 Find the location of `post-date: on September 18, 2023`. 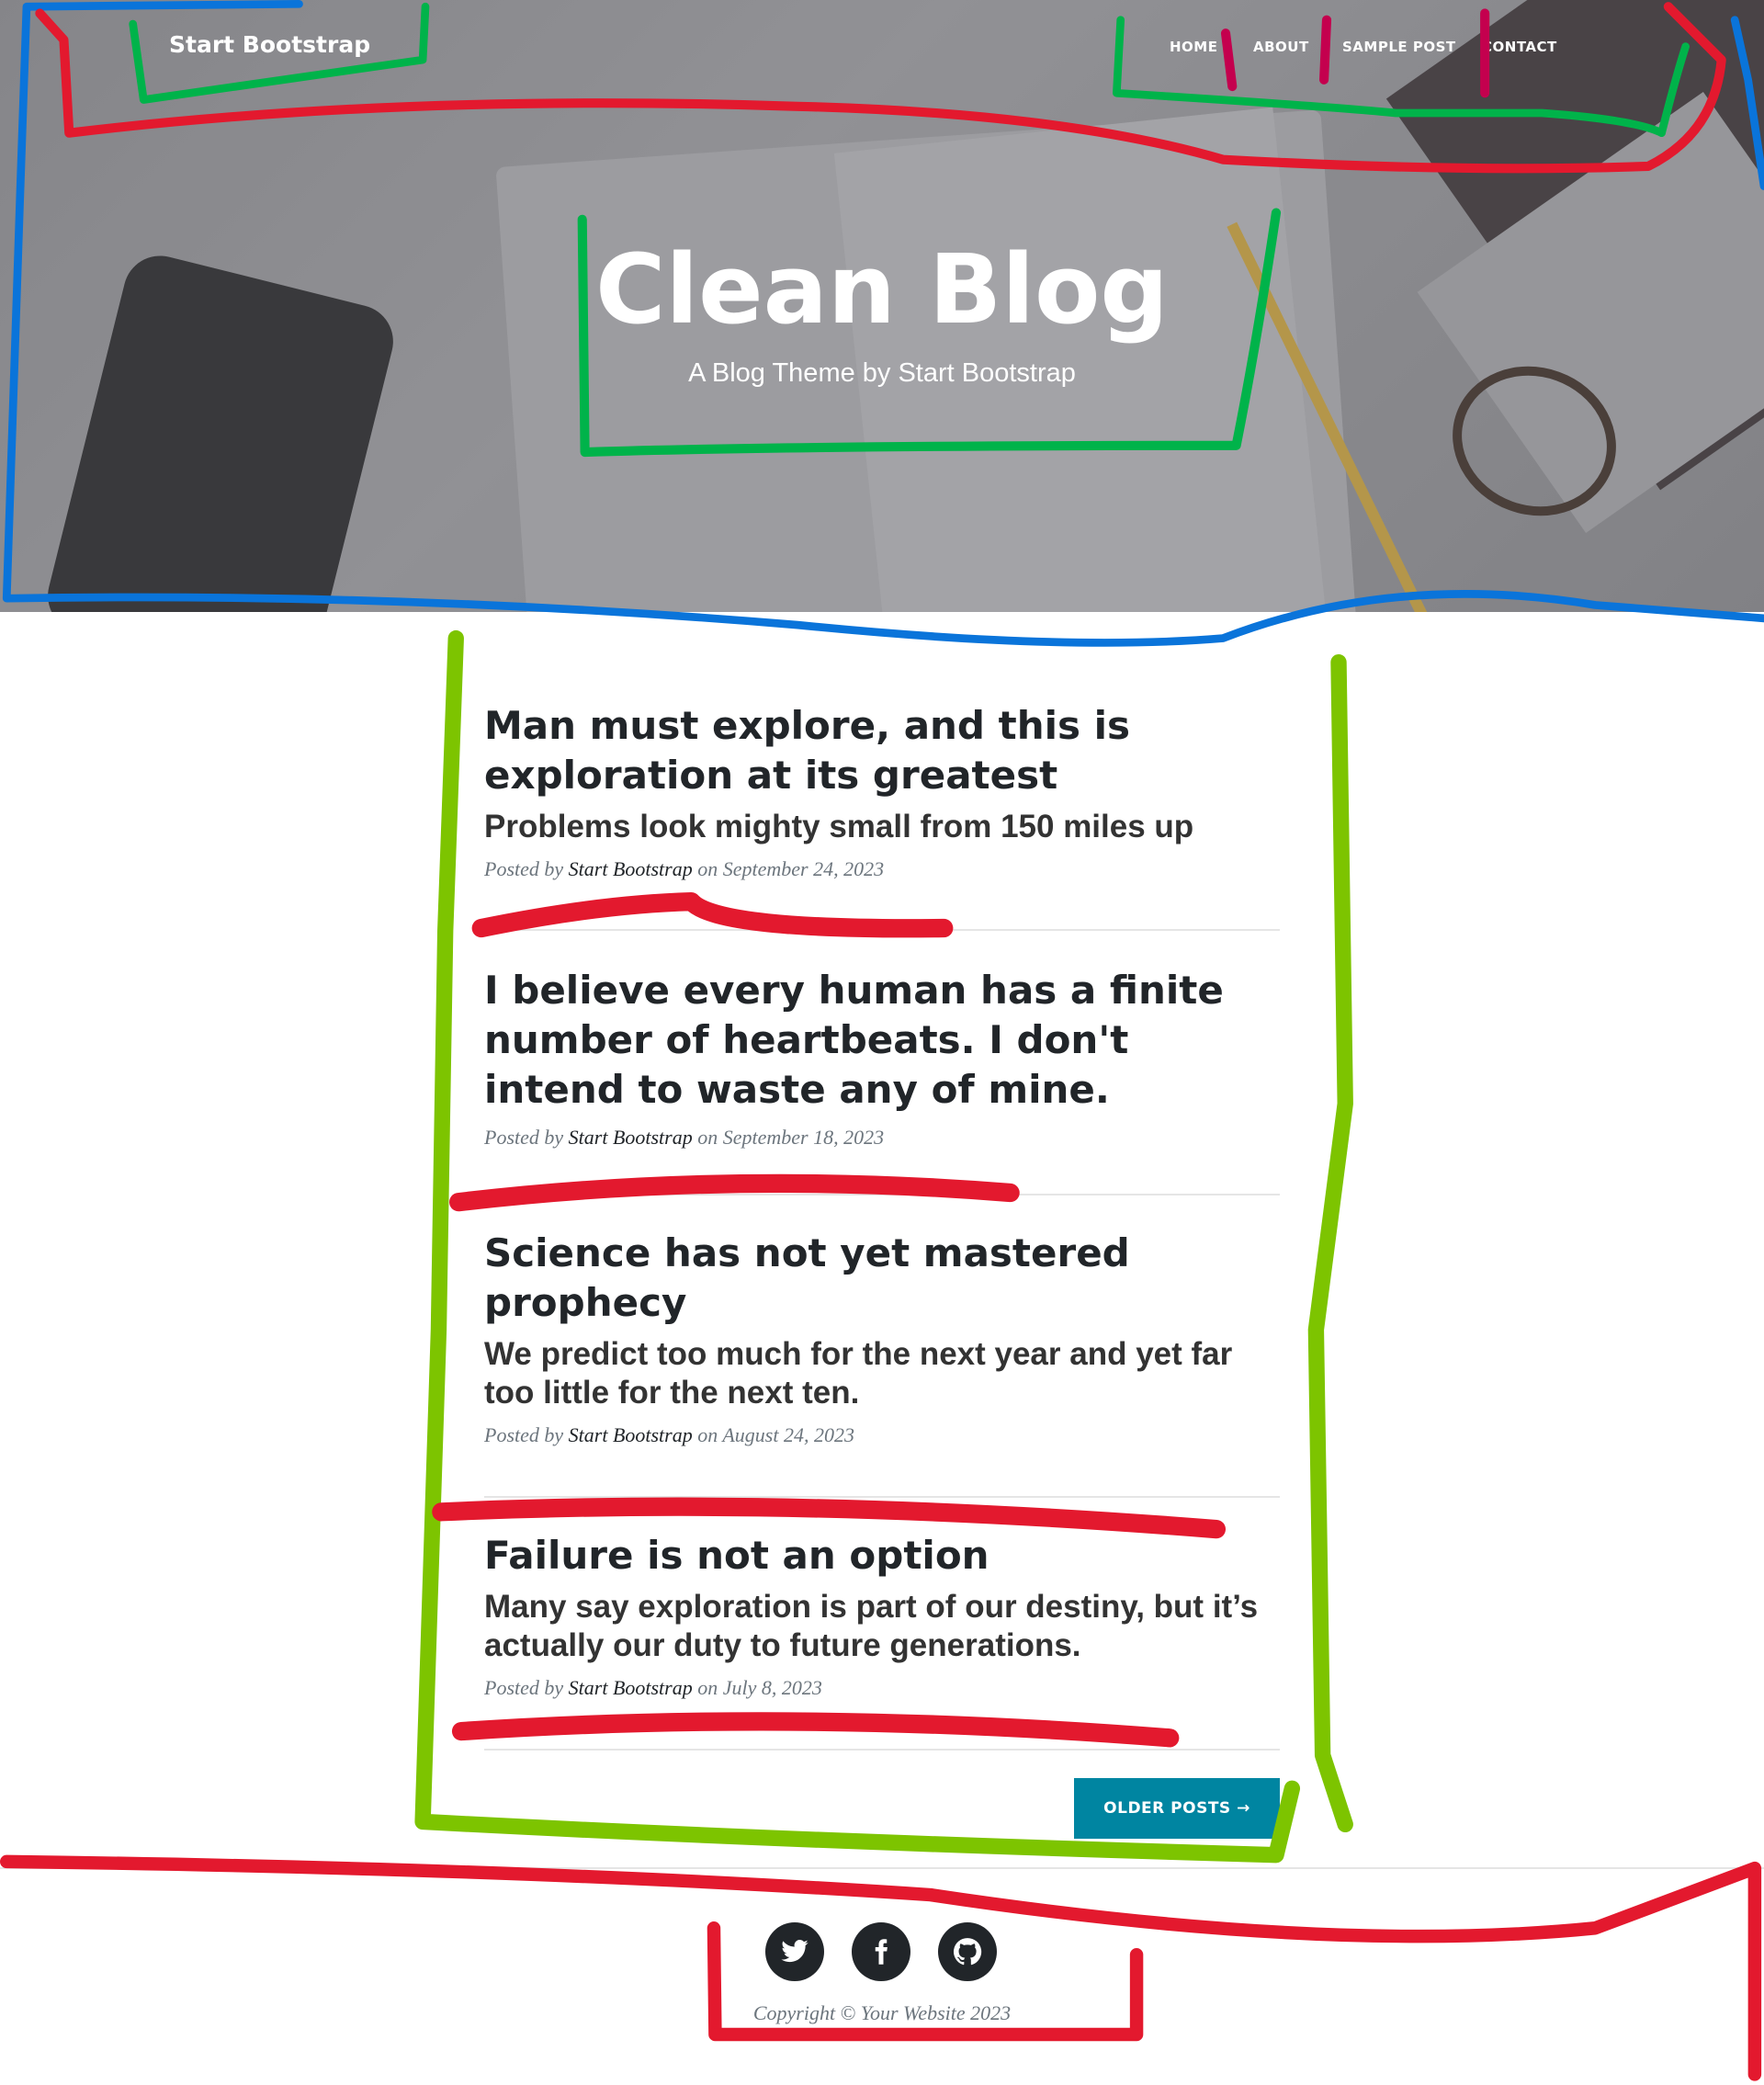

post-date: on September 18, 2023 is located at coordinates (791, 1137).